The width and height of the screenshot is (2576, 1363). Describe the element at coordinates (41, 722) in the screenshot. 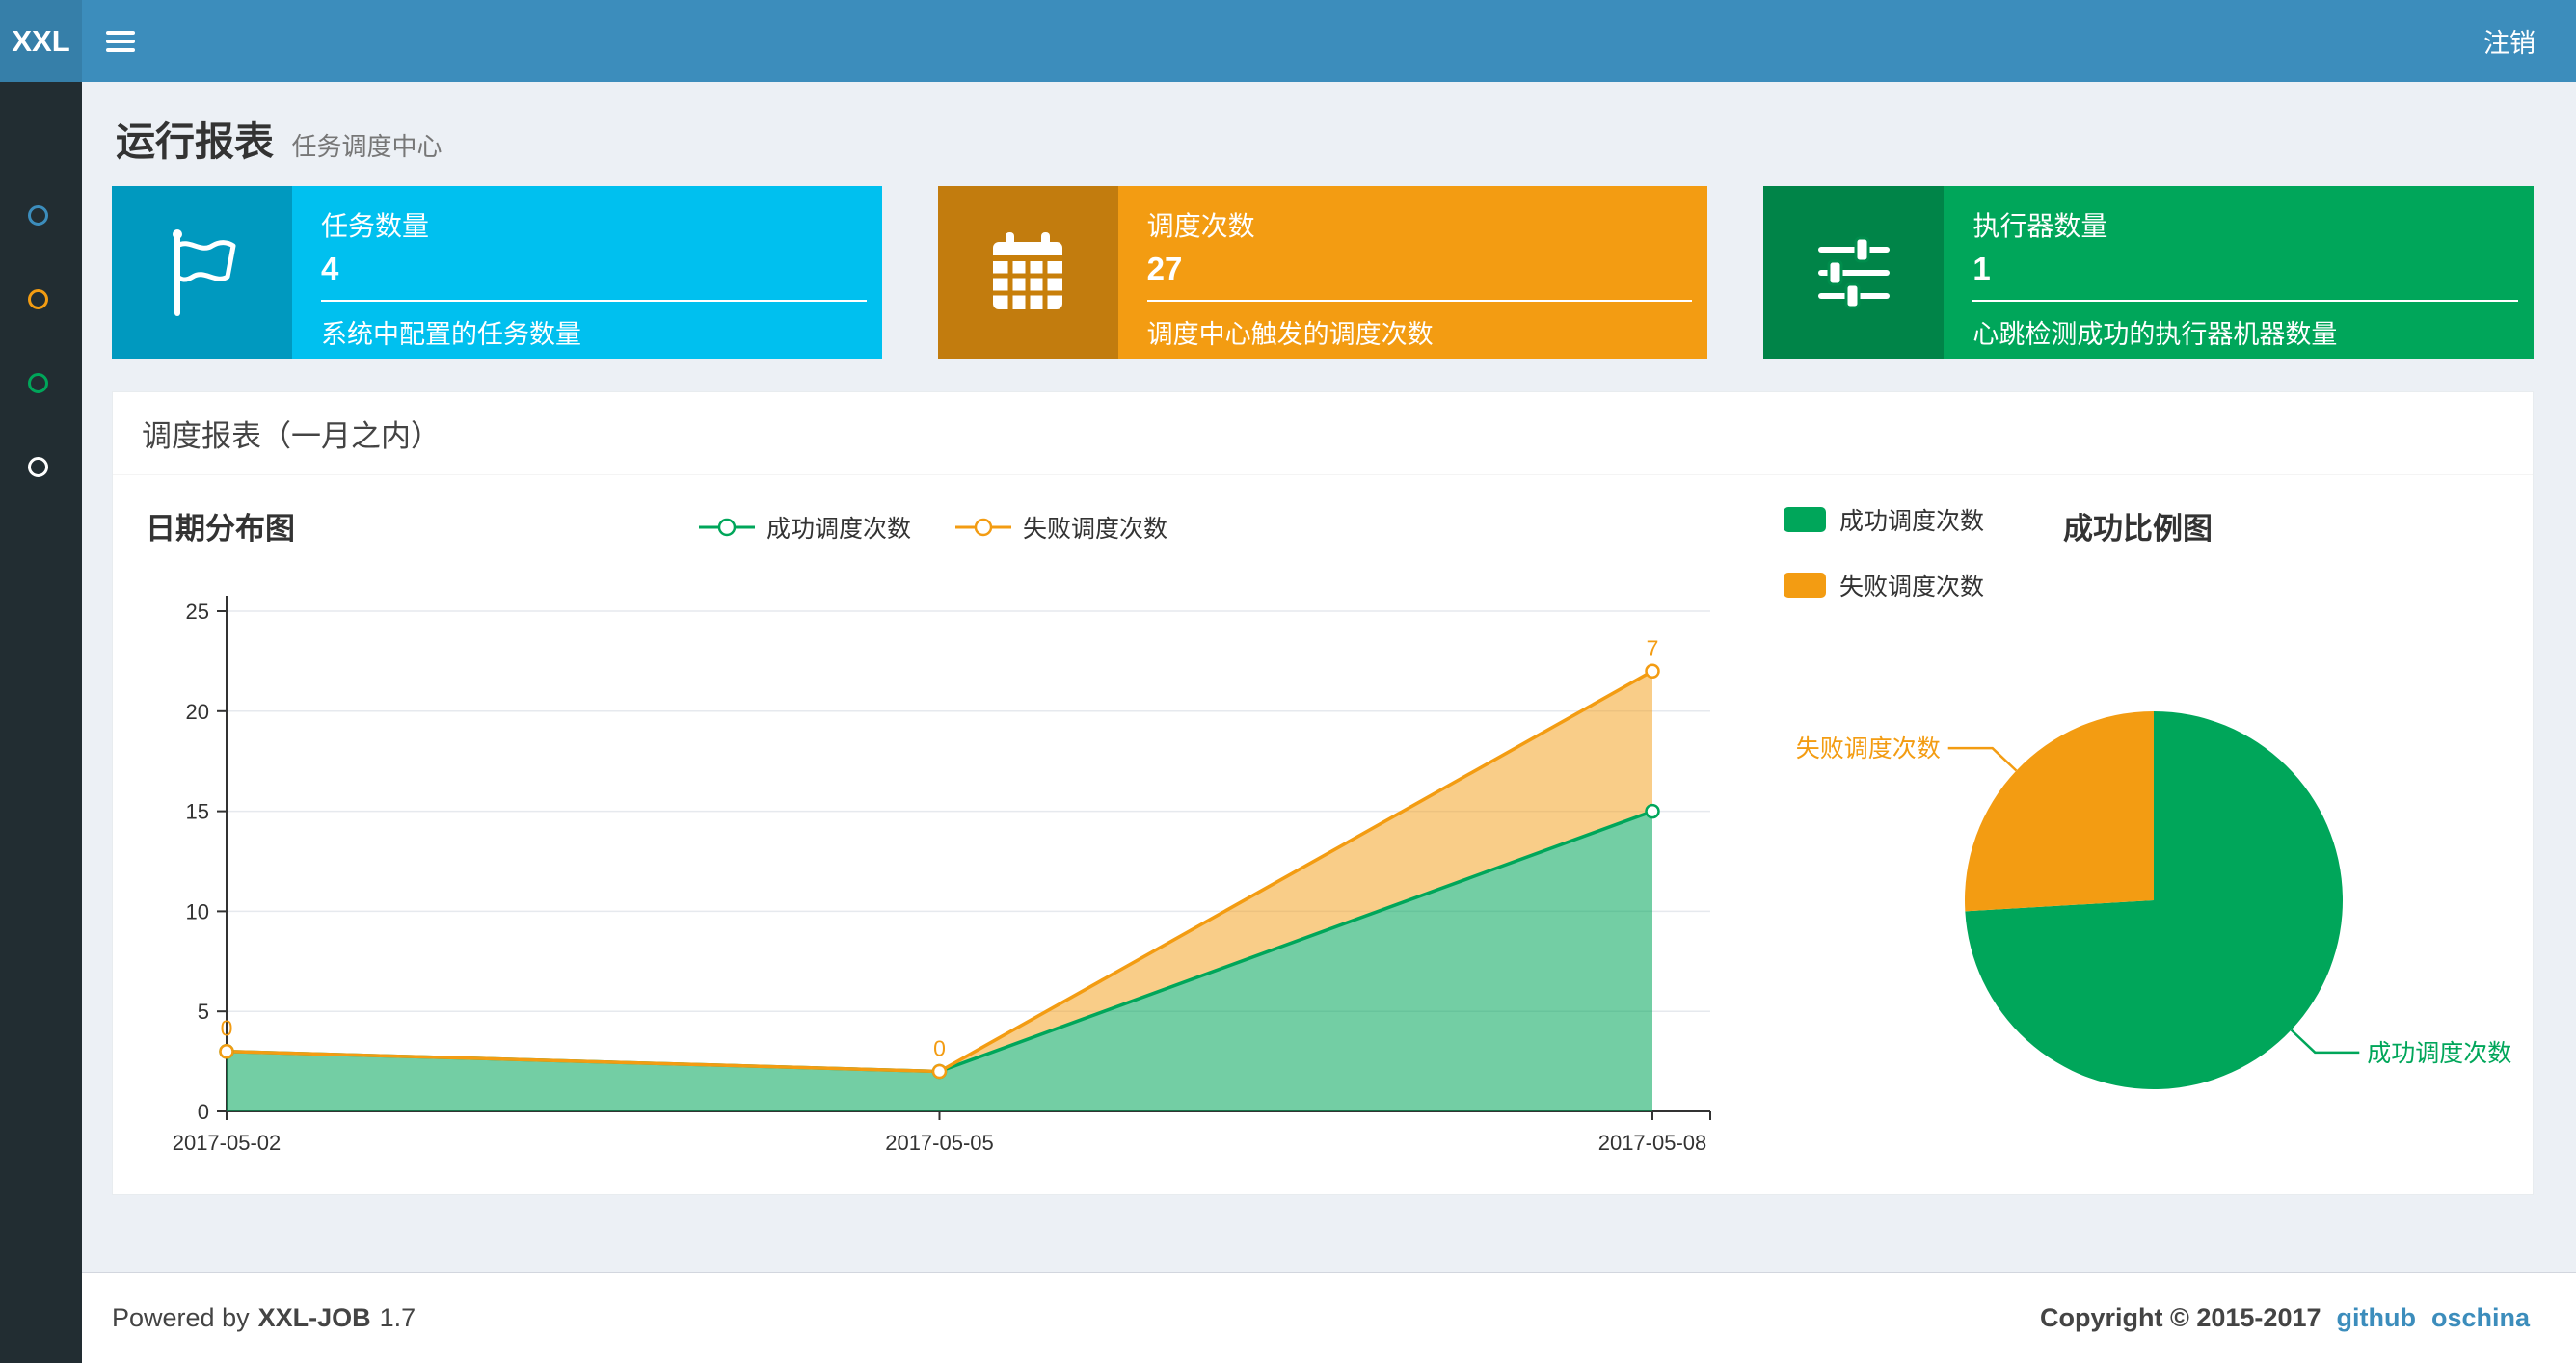

I see `sidebar` at that location.